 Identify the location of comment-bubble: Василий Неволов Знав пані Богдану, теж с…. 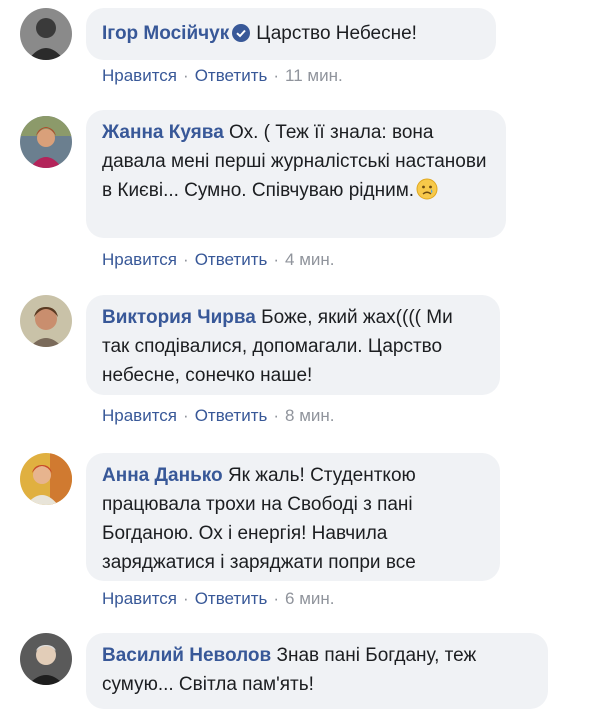
(317, 671).